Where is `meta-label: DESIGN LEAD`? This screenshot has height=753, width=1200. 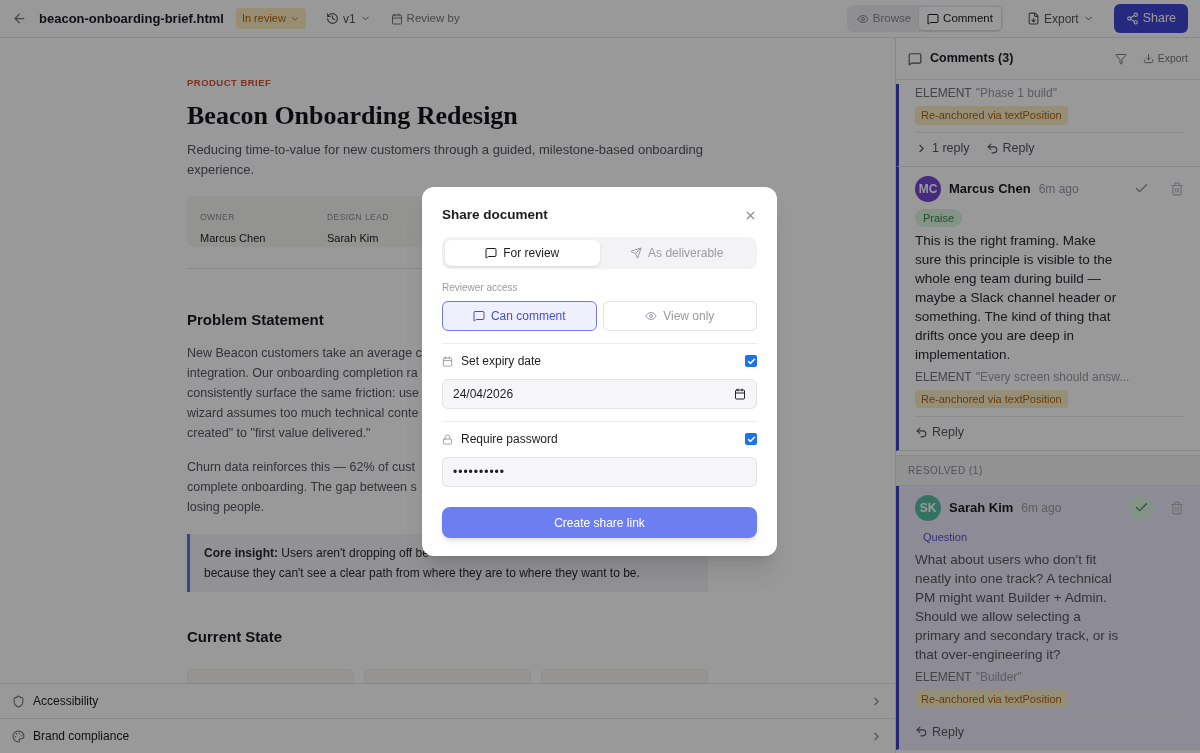 meta-label: DESIGN LEAD is located at coordinates (358, 217).